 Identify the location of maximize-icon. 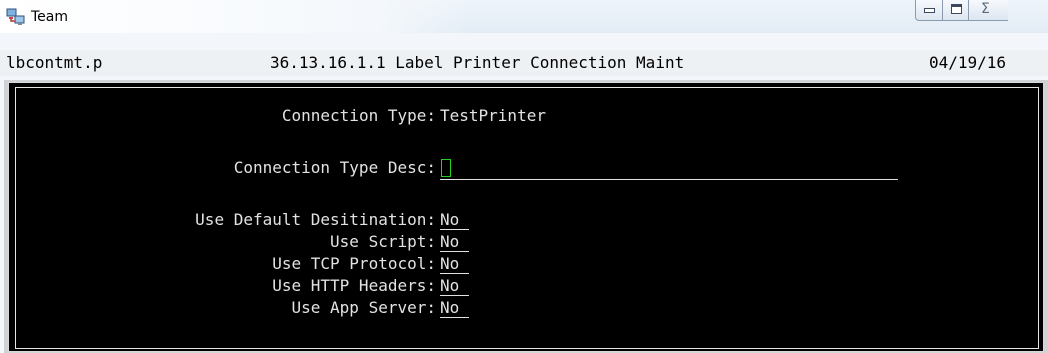
(956, 9).